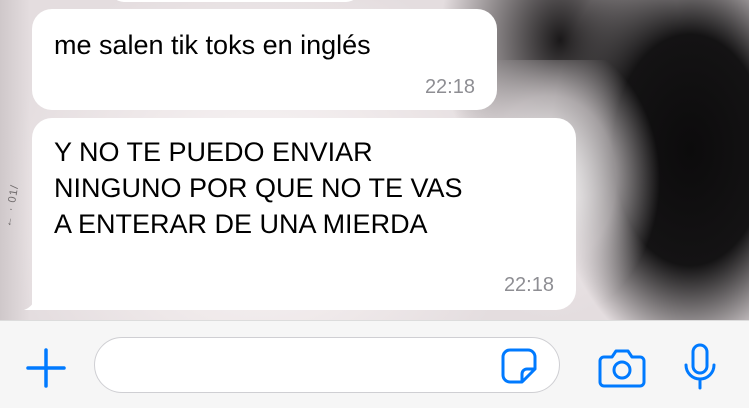 This screenshot has width=749, height=408. I want to click on sticker-icon, so click(519, 366).